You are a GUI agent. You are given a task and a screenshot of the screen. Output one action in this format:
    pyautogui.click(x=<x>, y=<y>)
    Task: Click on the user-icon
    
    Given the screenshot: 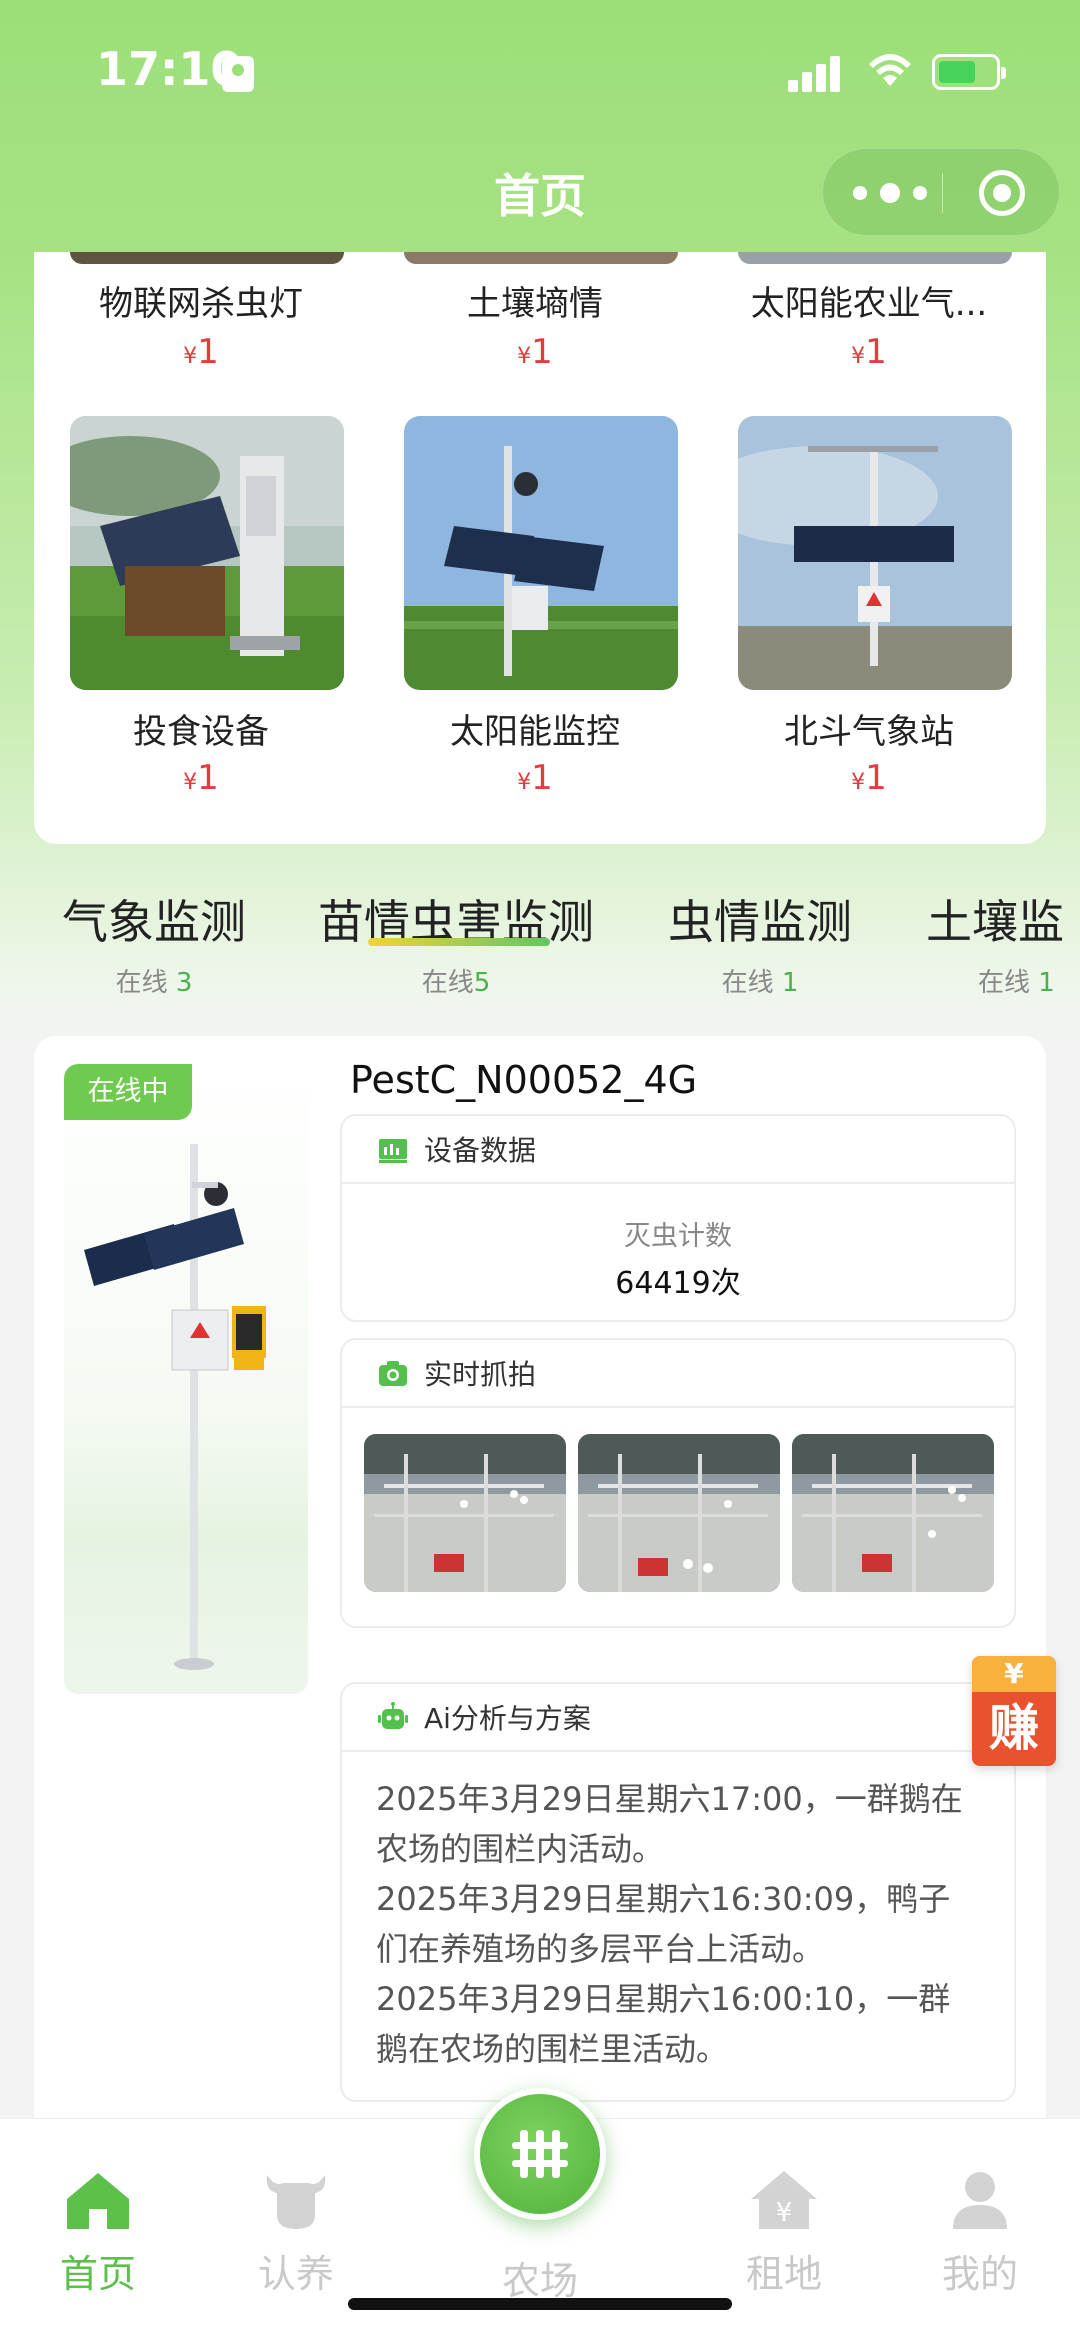 What is the action you would take?
    pyautogui.click(x=980, y=2200)
    